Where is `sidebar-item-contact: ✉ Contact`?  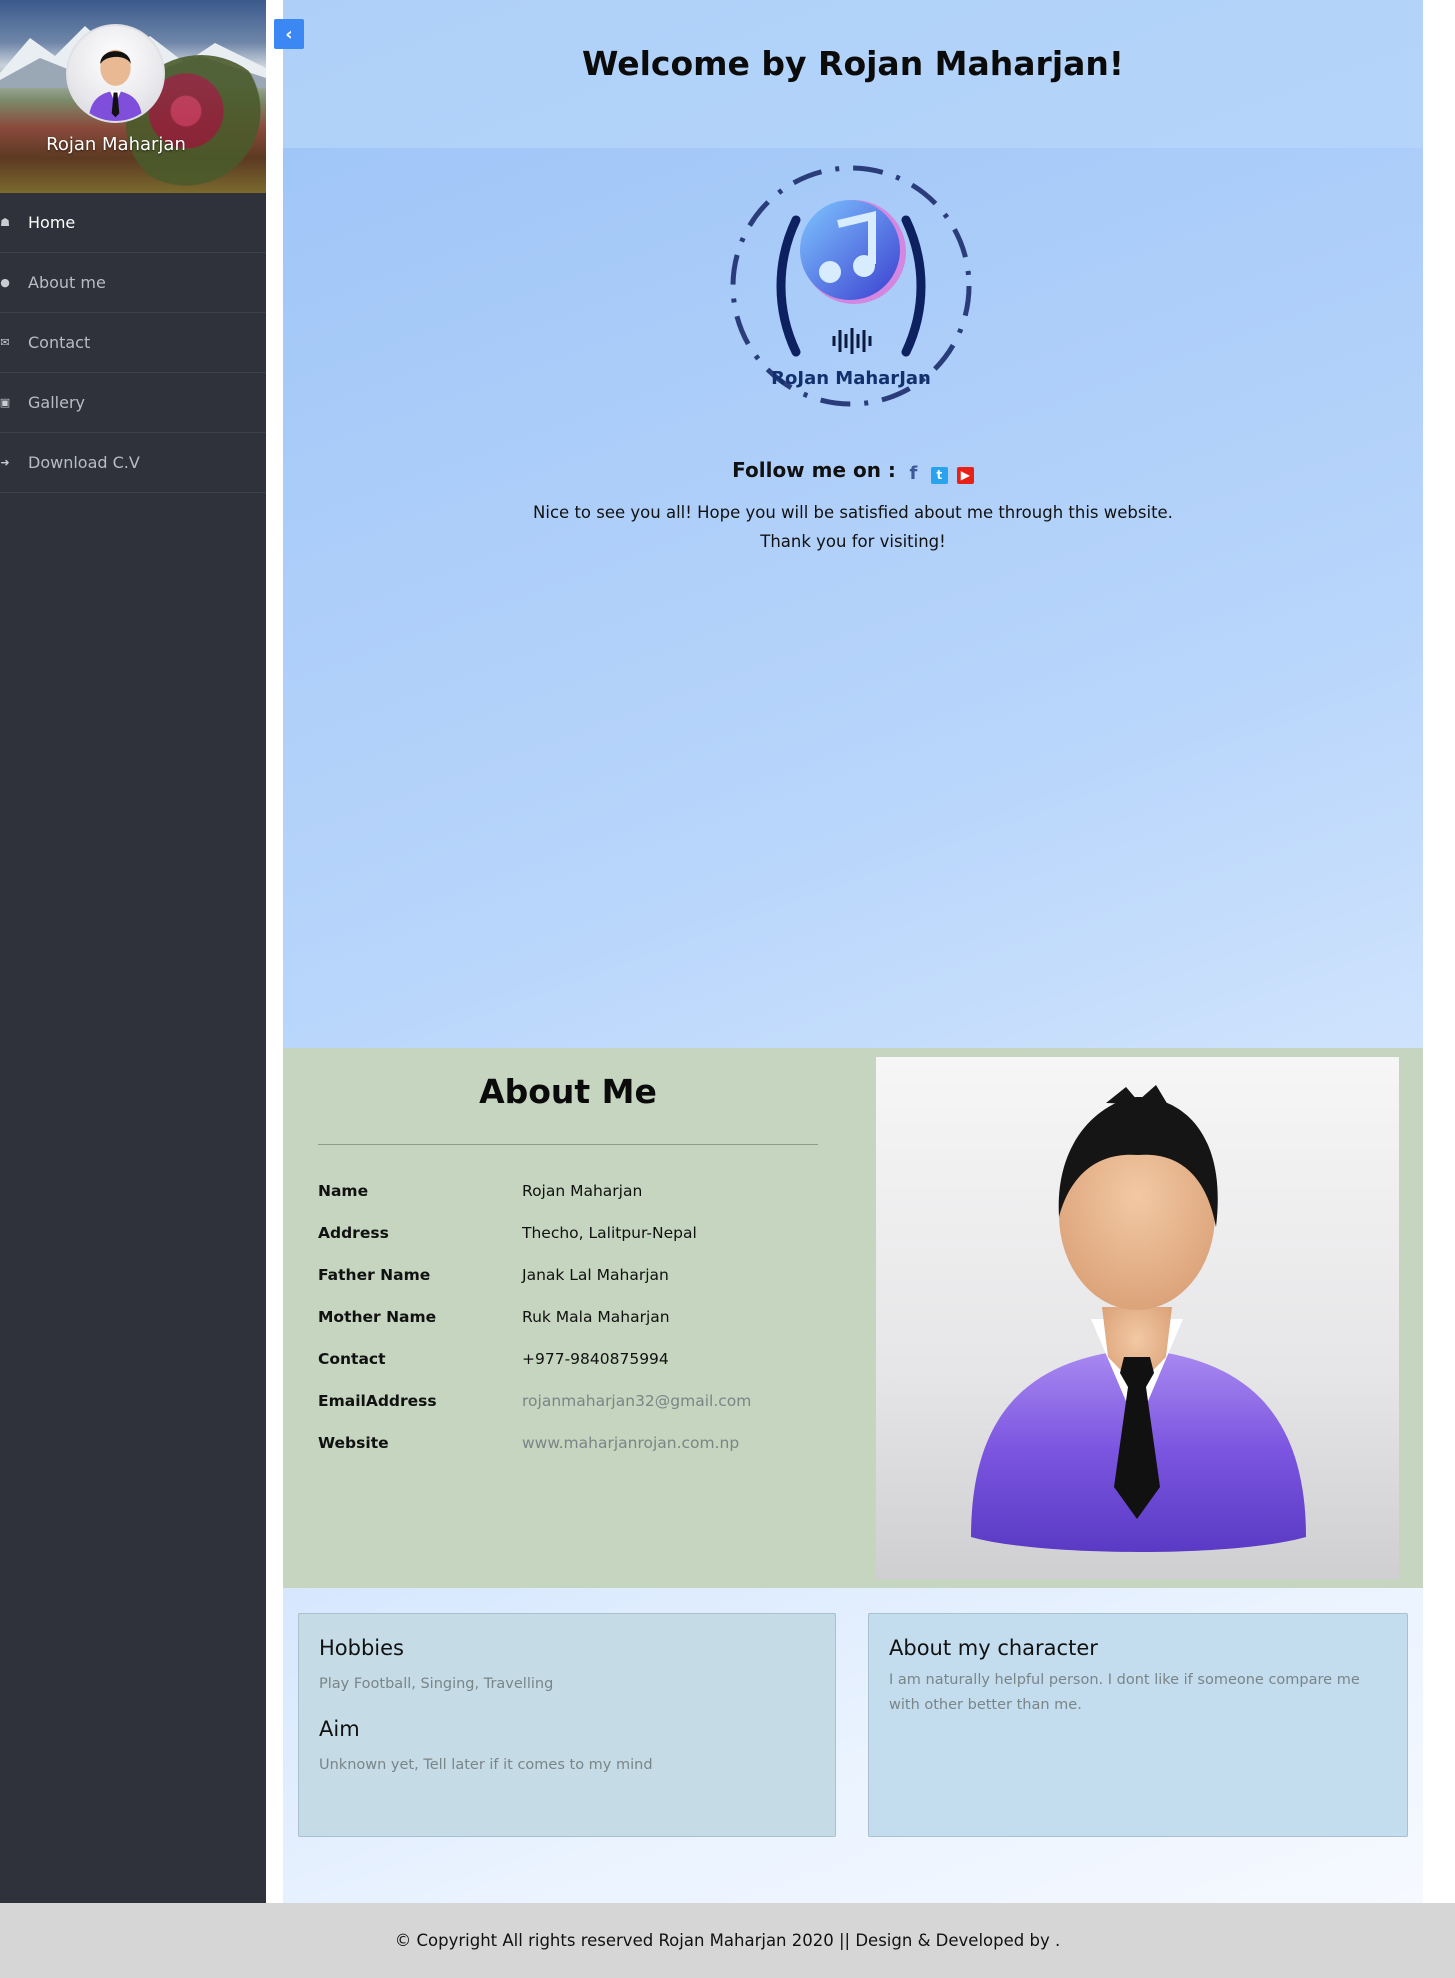
sidebar-item-contact: ✉ Contact is located at coordinates (133, 343).